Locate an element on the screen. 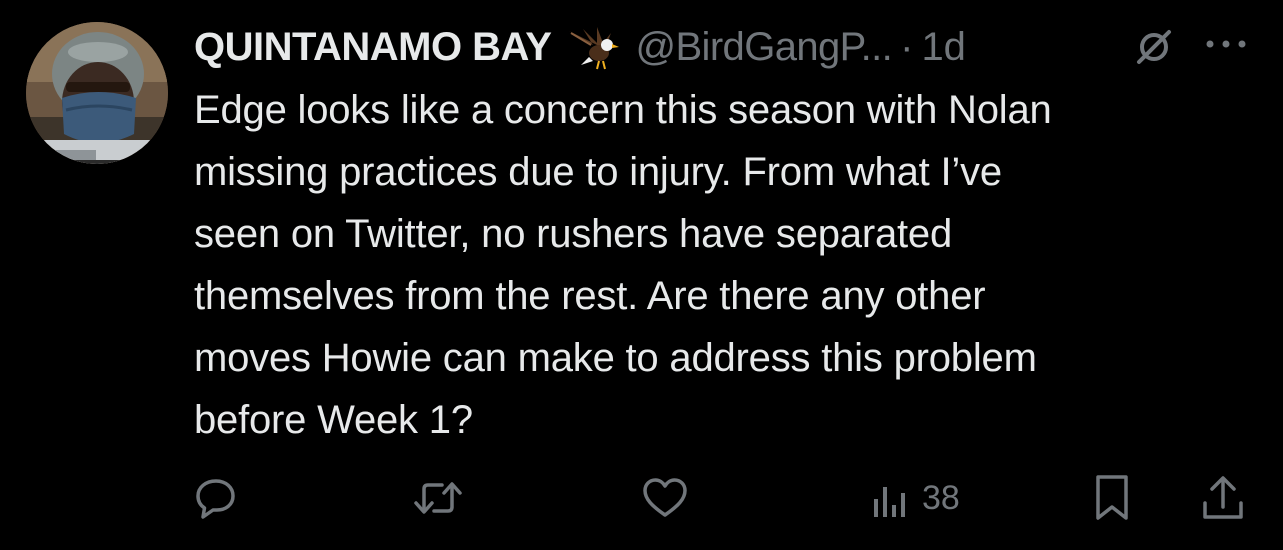  tweet-text-line: before Week 1? is located at coordinates (333, 420).